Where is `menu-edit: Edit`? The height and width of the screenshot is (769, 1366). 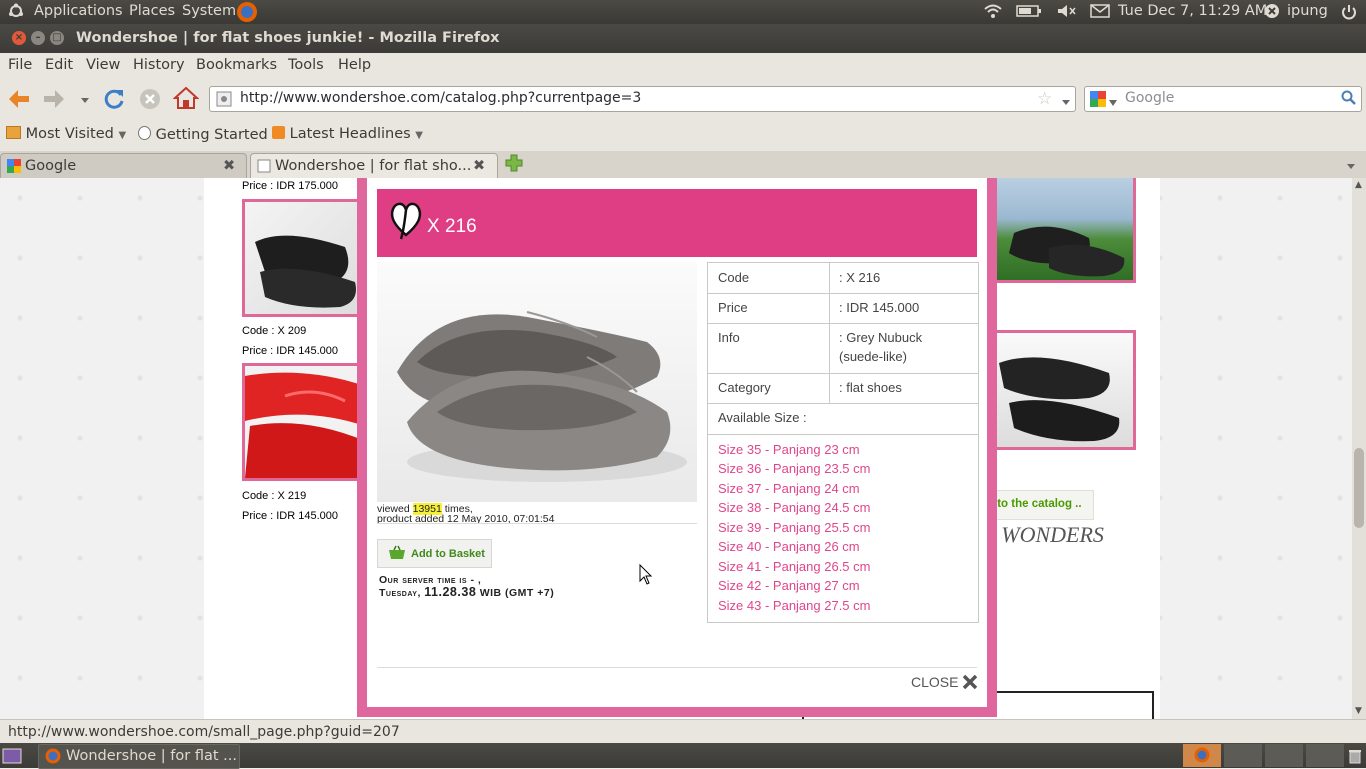
menu-edit: Edit is located at coordinates (59, 65).